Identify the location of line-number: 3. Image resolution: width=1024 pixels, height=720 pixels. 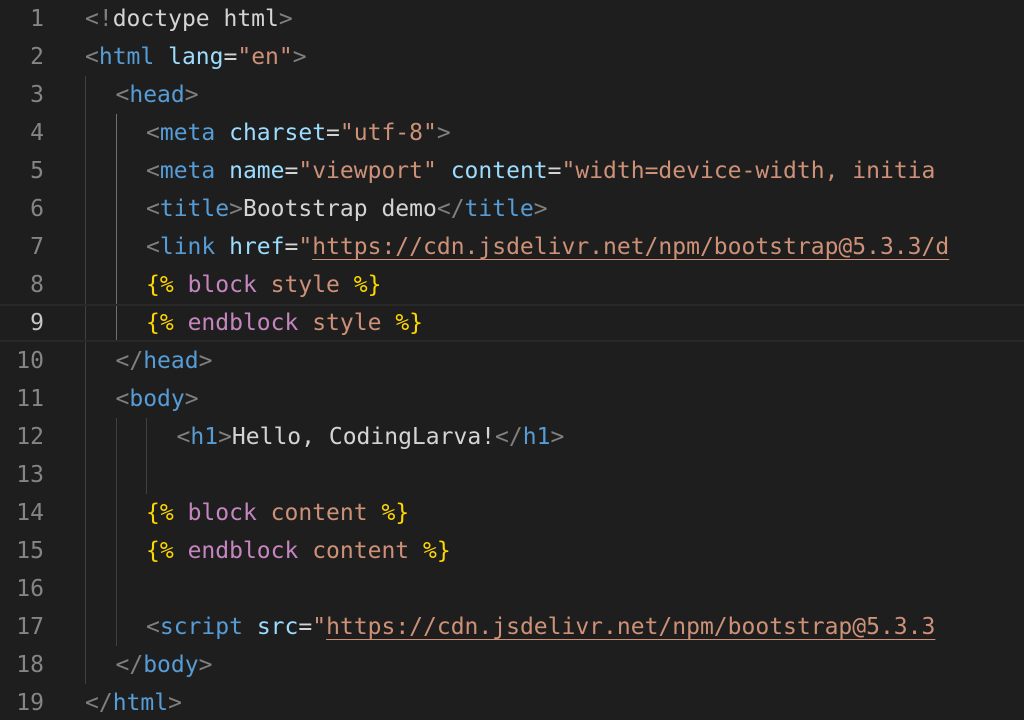
(37, 95).